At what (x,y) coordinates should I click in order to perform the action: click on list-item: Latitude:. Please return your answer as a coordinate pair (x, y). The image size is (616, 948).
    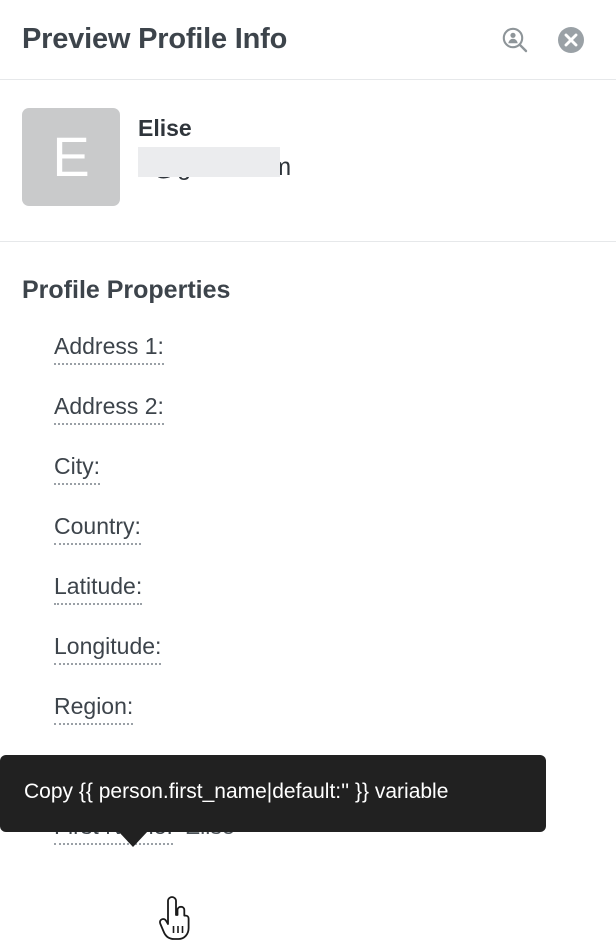
    Looking at the image, I should click on (324, 603).